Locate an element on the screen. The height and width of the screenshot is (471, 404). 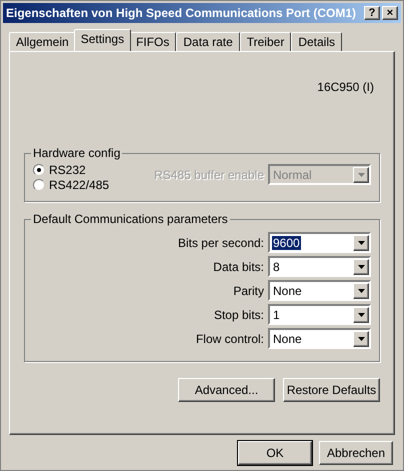
chip-type-label: 16C950 (I) is located at coordinates (345, 87).